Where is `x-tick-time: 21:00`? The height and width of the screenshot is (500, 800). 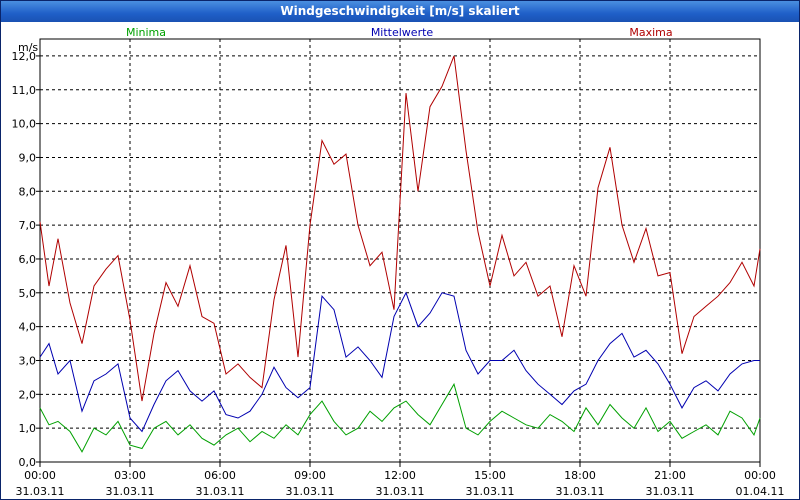
x-tick-time: 21:00 is located at coordinates (670, 475).